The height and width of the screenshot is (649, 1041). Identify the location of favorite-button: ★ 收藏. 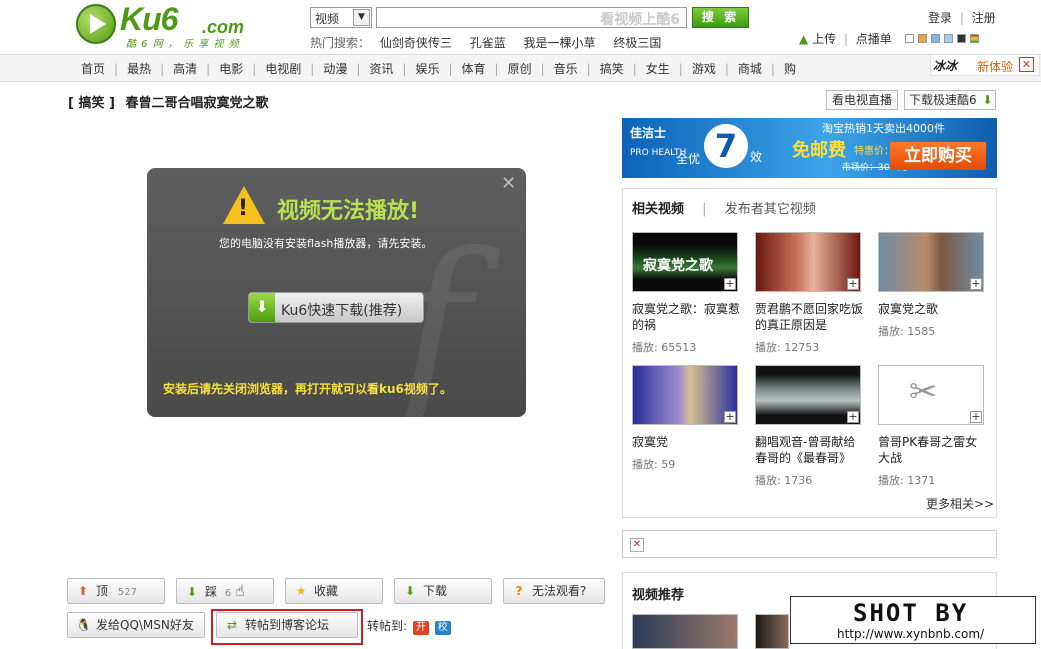
(334, 591).